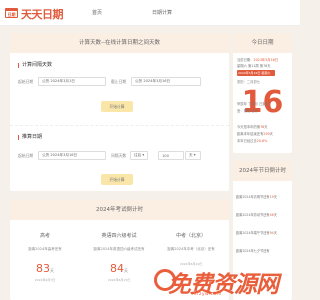  I want to click on exam-countdown-title: 2024年考试倒计时, so click(119, 210).